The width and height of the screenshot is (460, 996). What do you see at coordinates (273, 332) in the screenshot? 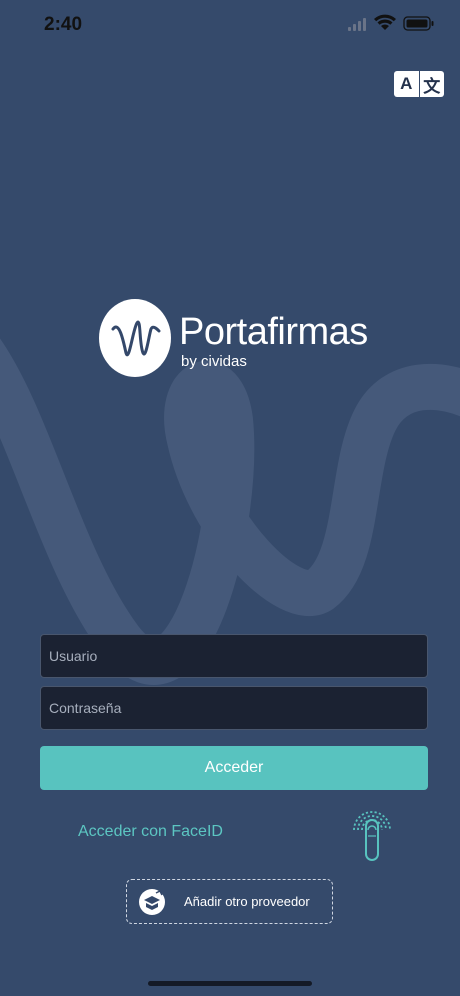
I see `brand-title: Portafirmas` at bounding box center [273, 332].